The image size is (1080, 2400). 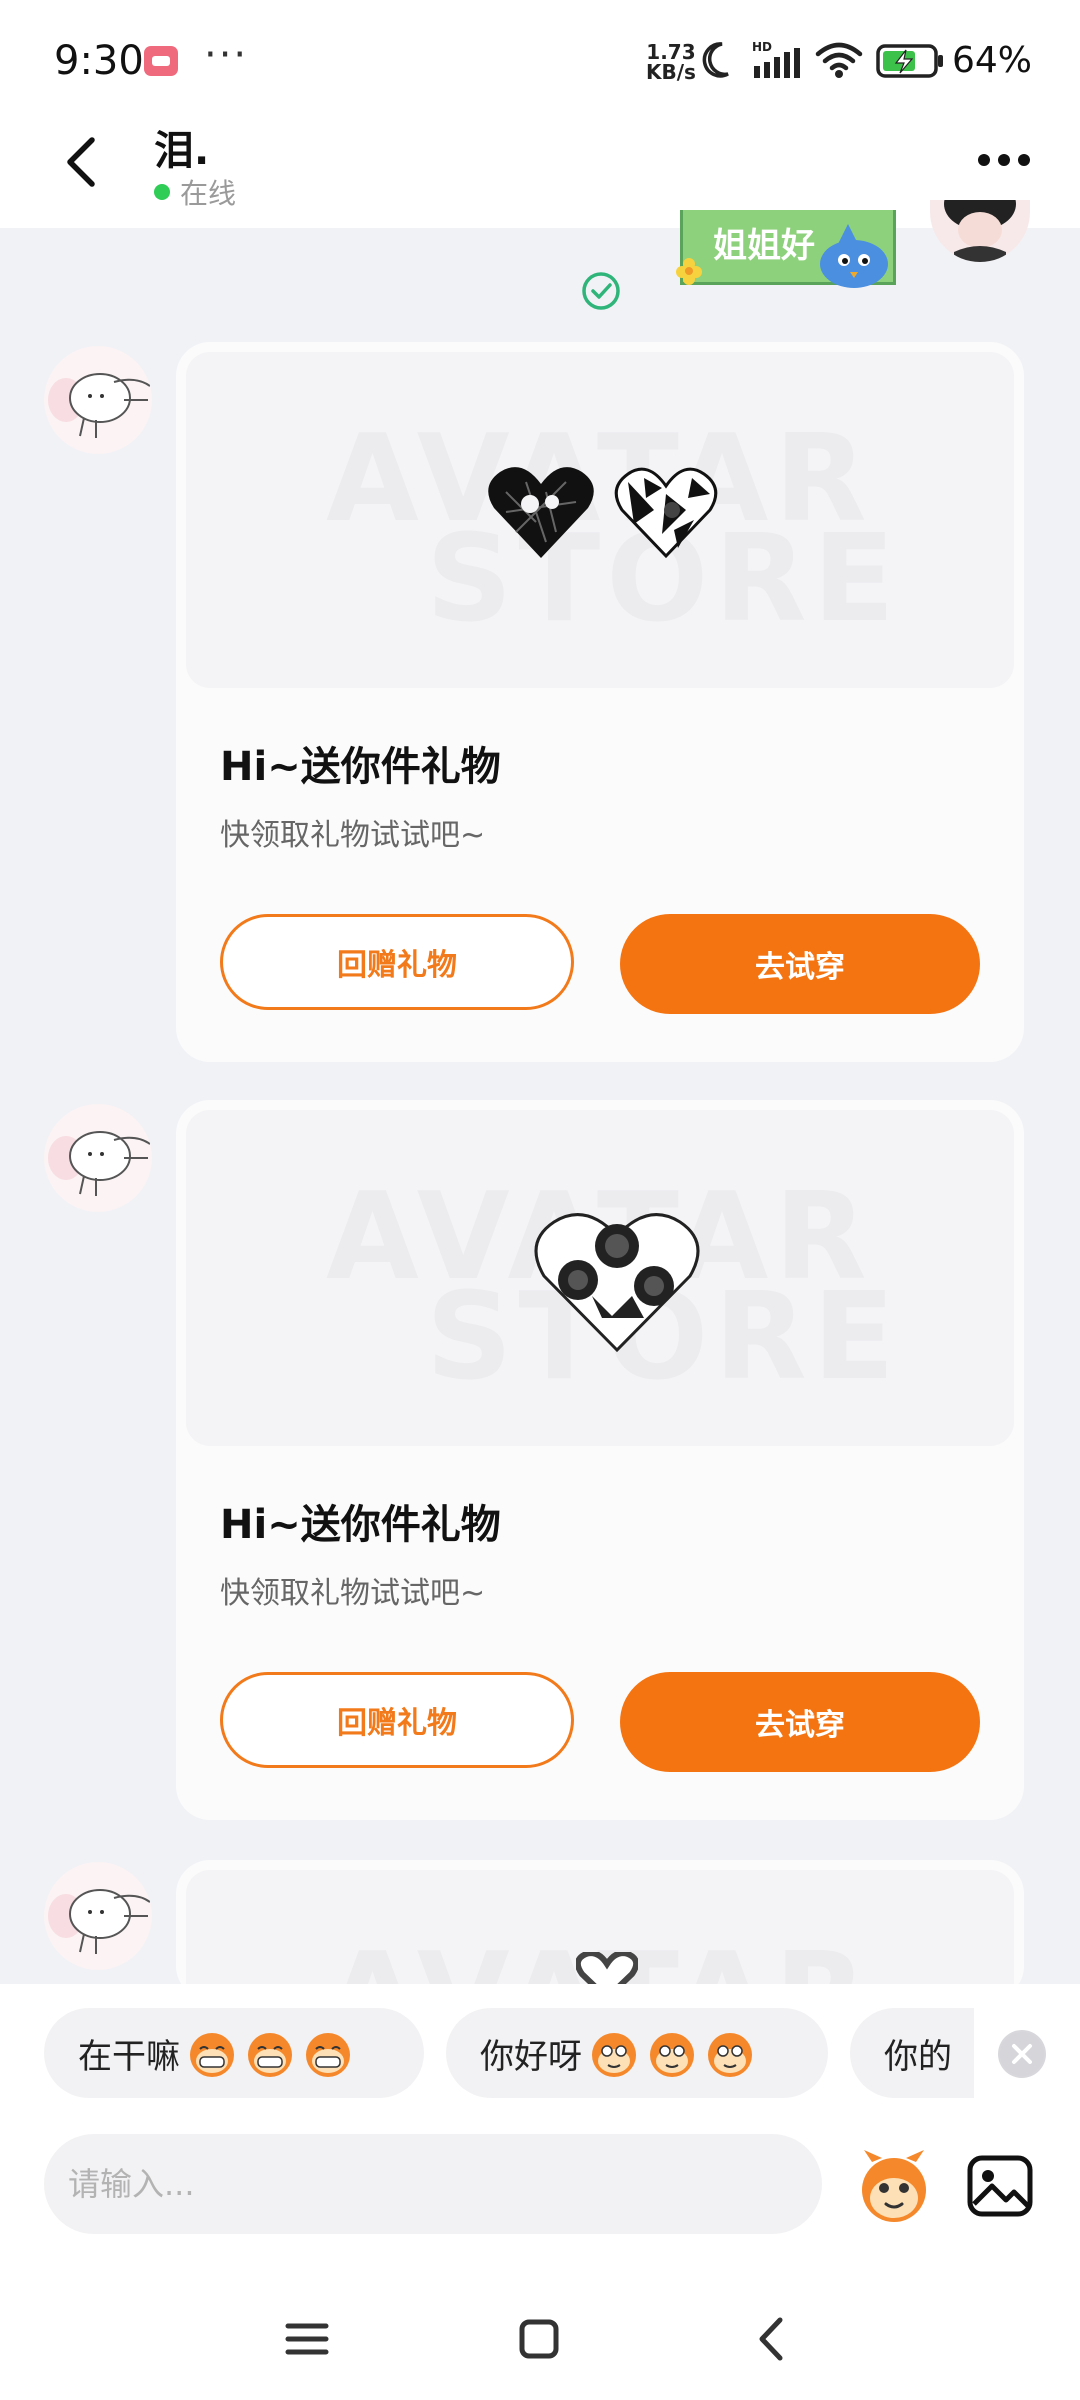 What do you see at coordinates (764, 246) in the screenshot?
I see `sent-sticker-text: 姐姐好` at bounding box center [764, 246].